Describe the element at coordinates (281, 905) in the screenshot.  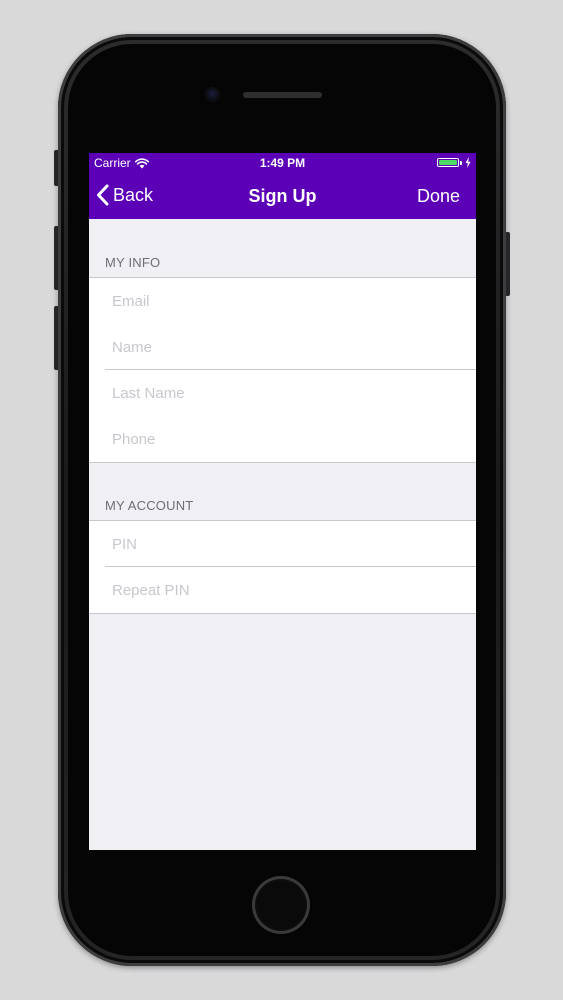
I see `home-button` at that location.